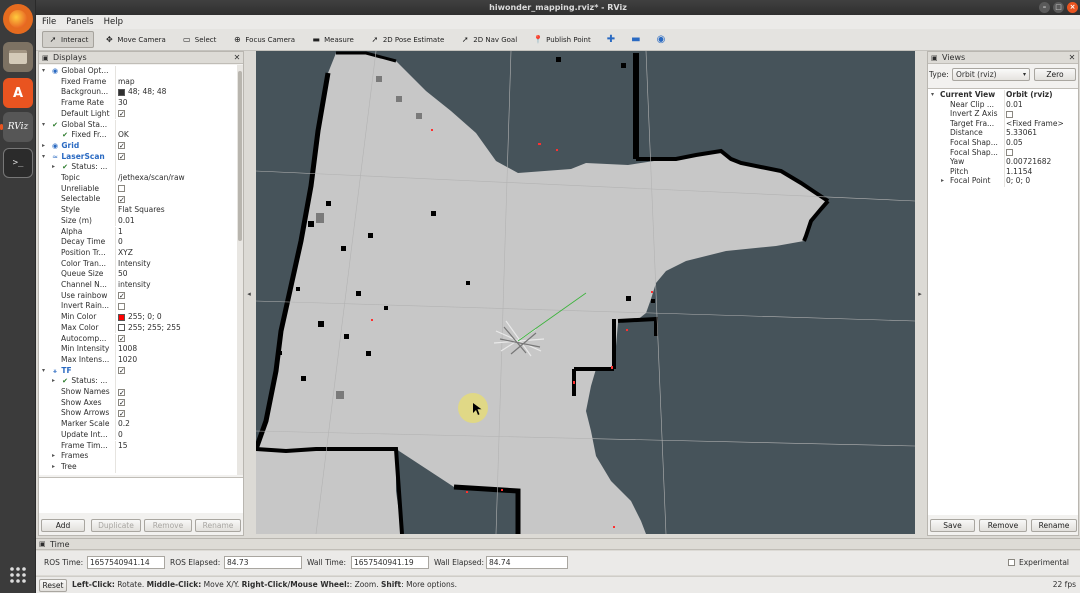 Image resolution: width=1080 pixels, height=593 pixels. What do you see at coordinates (113, 22) in the screenshot?
I see `menu-help: Help` at bounding box center [113, 22].